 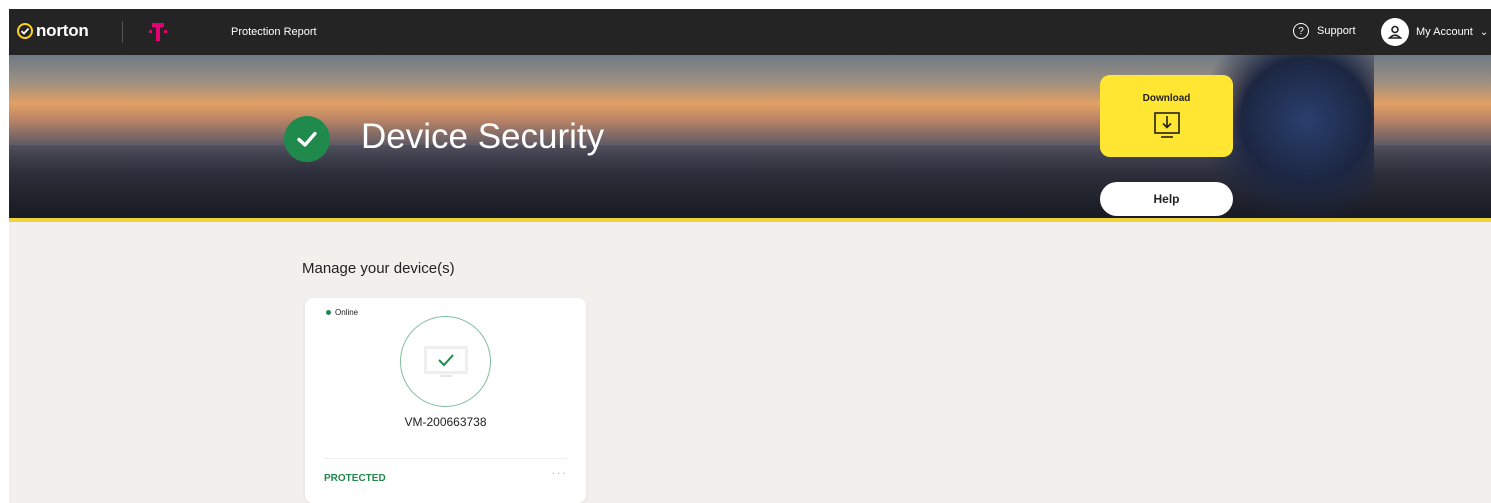 What do you see at coordinates (1444, 32) in the screenshot?
I see `my-account-label: My Account` at bounding box center [1444, 32].